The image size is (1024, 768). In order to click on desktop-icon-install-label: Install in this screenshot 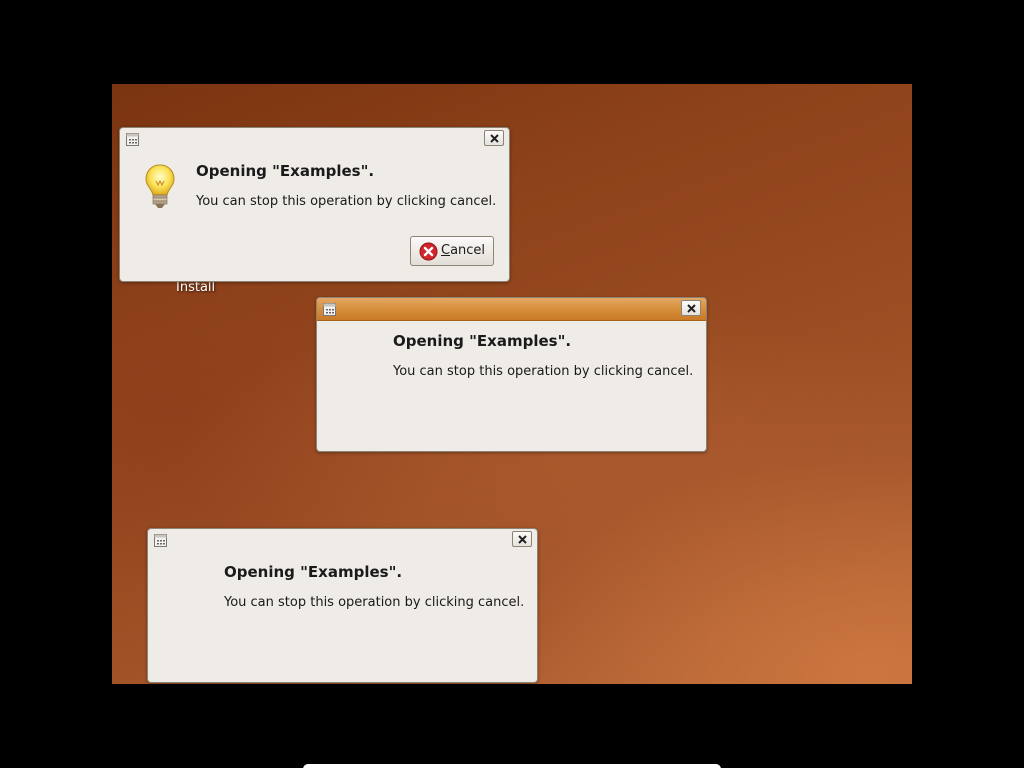, I will do `click(195, 287)`.